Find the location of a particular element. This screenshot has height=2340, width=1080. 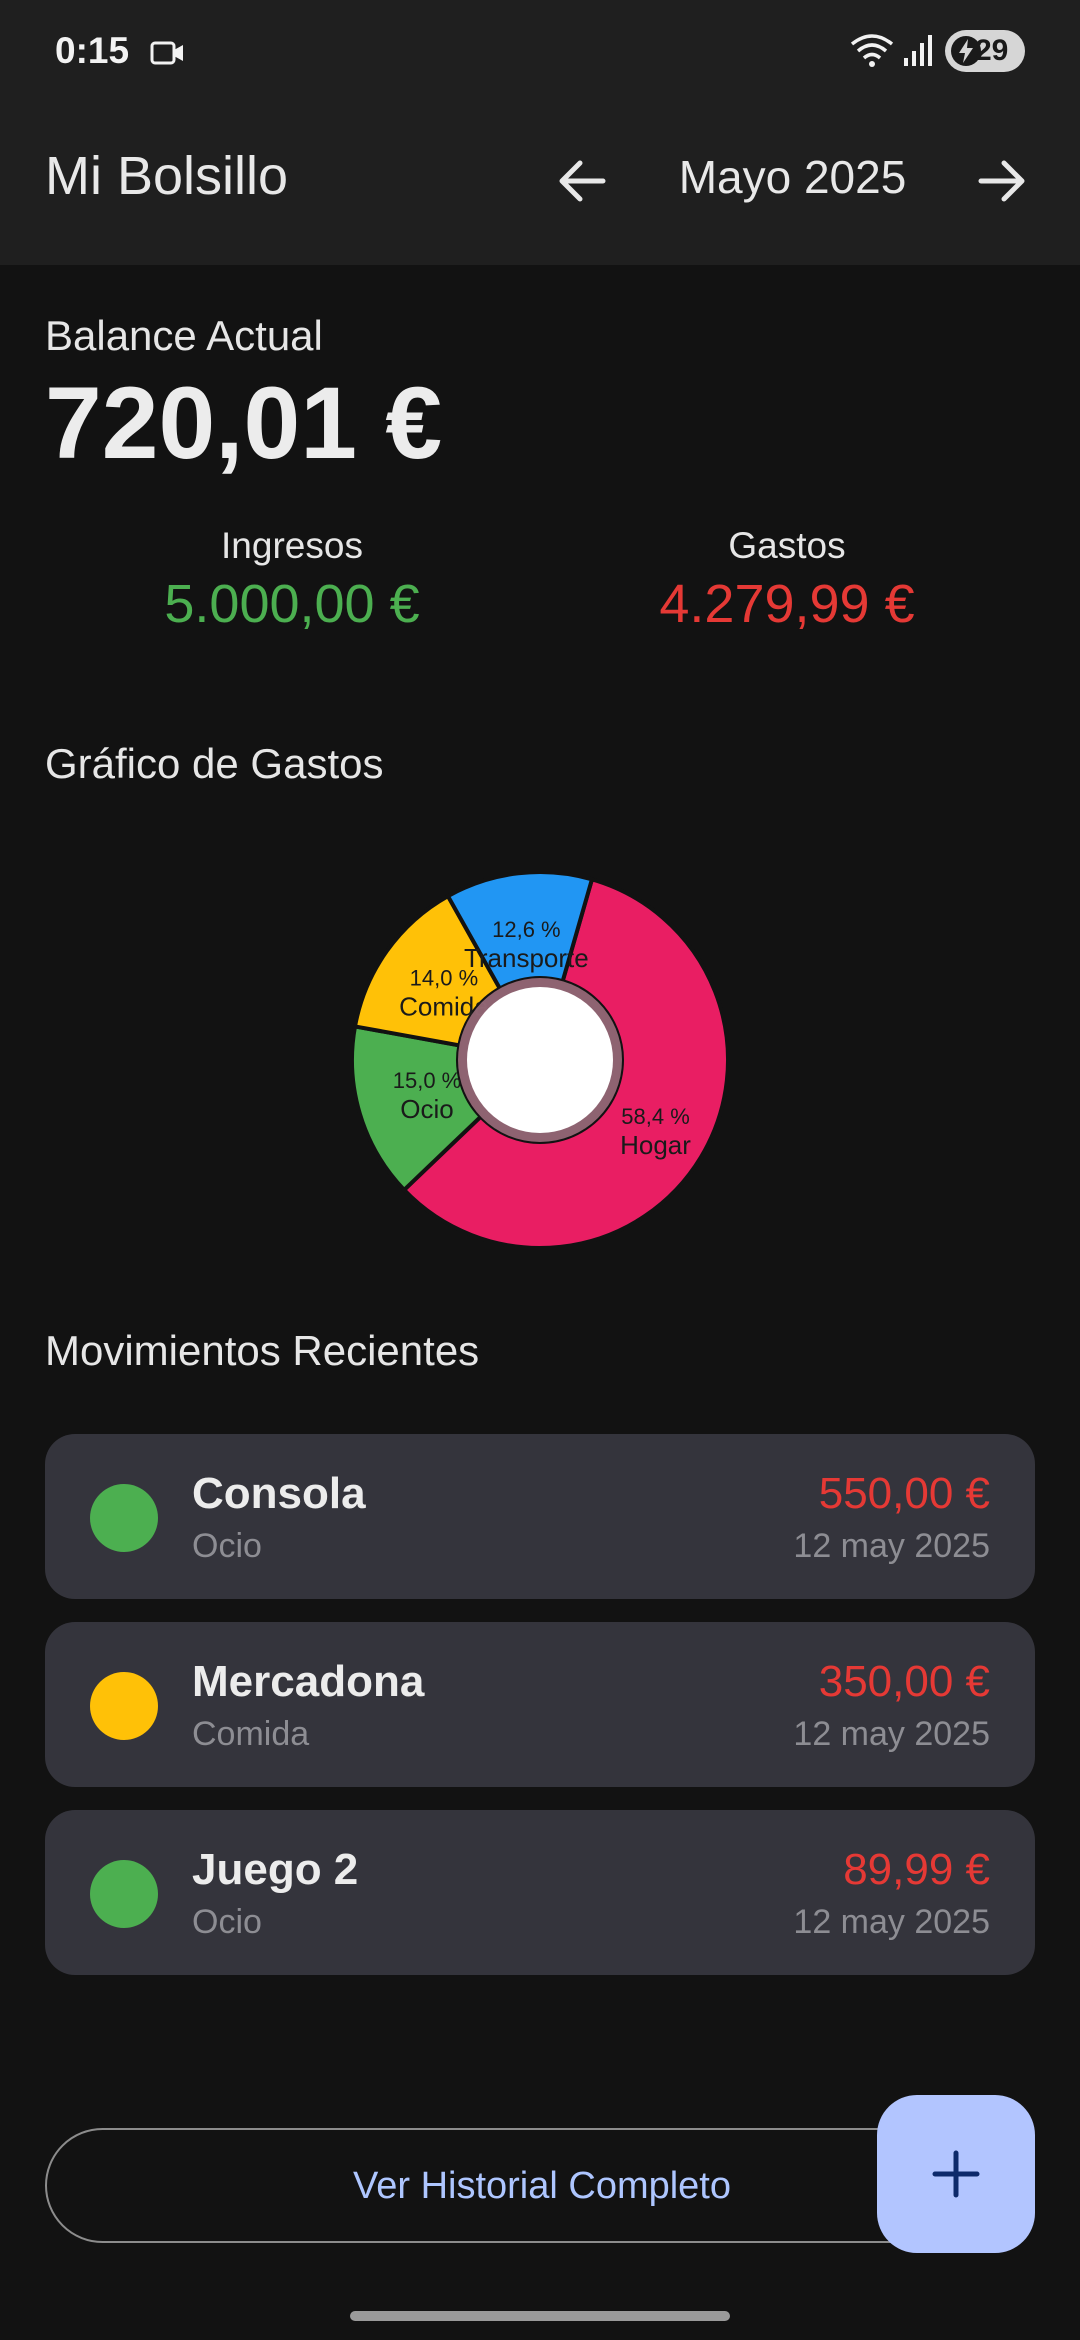

transaction-name: Juego 2 is located at coordinates (275, 1869).